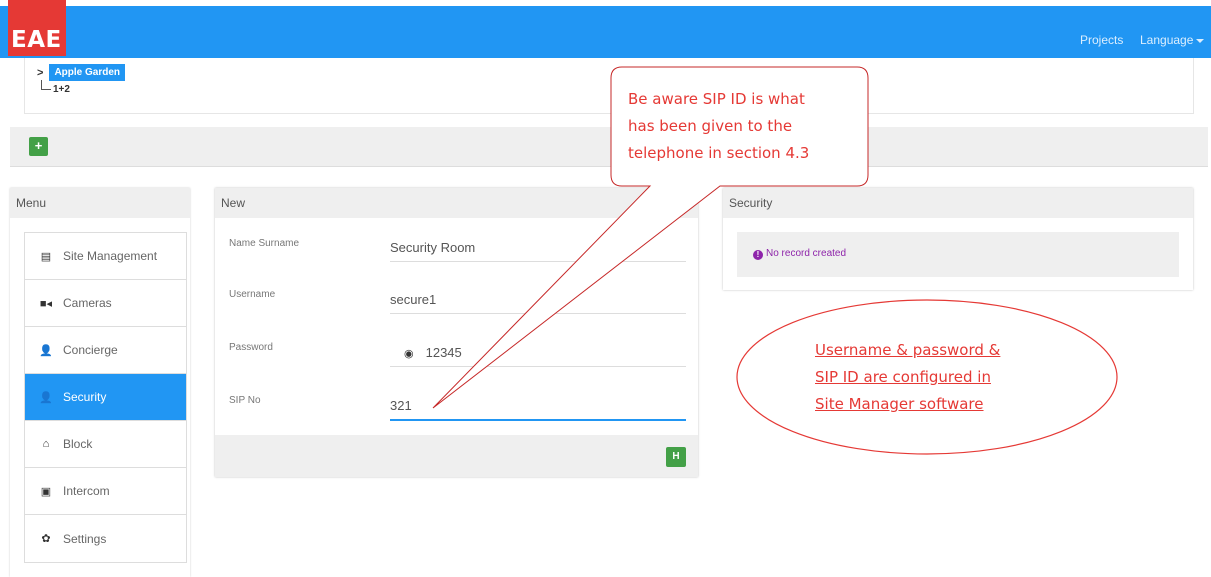  I want to click on callout-line: Be aware SIP ID is what, so click(716, 99).